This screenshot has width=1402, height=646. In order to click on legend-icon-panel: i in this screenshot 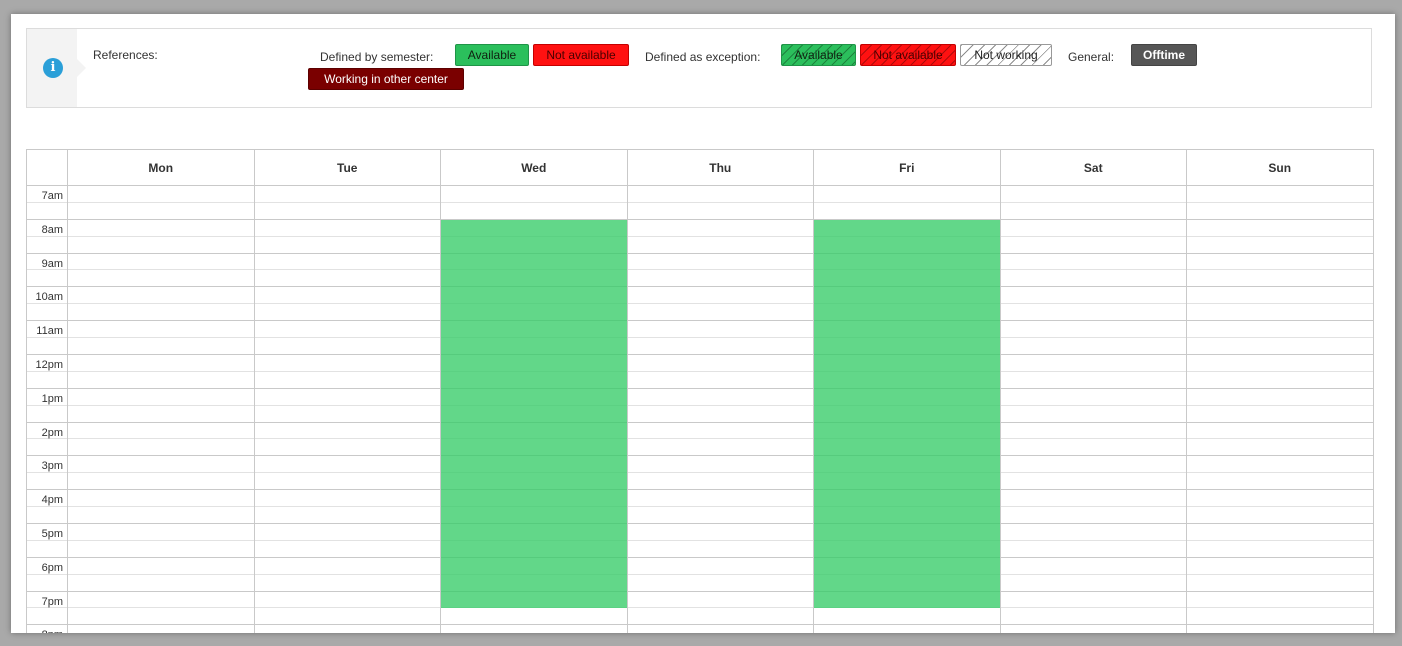, I will do `click(56, 68)`.